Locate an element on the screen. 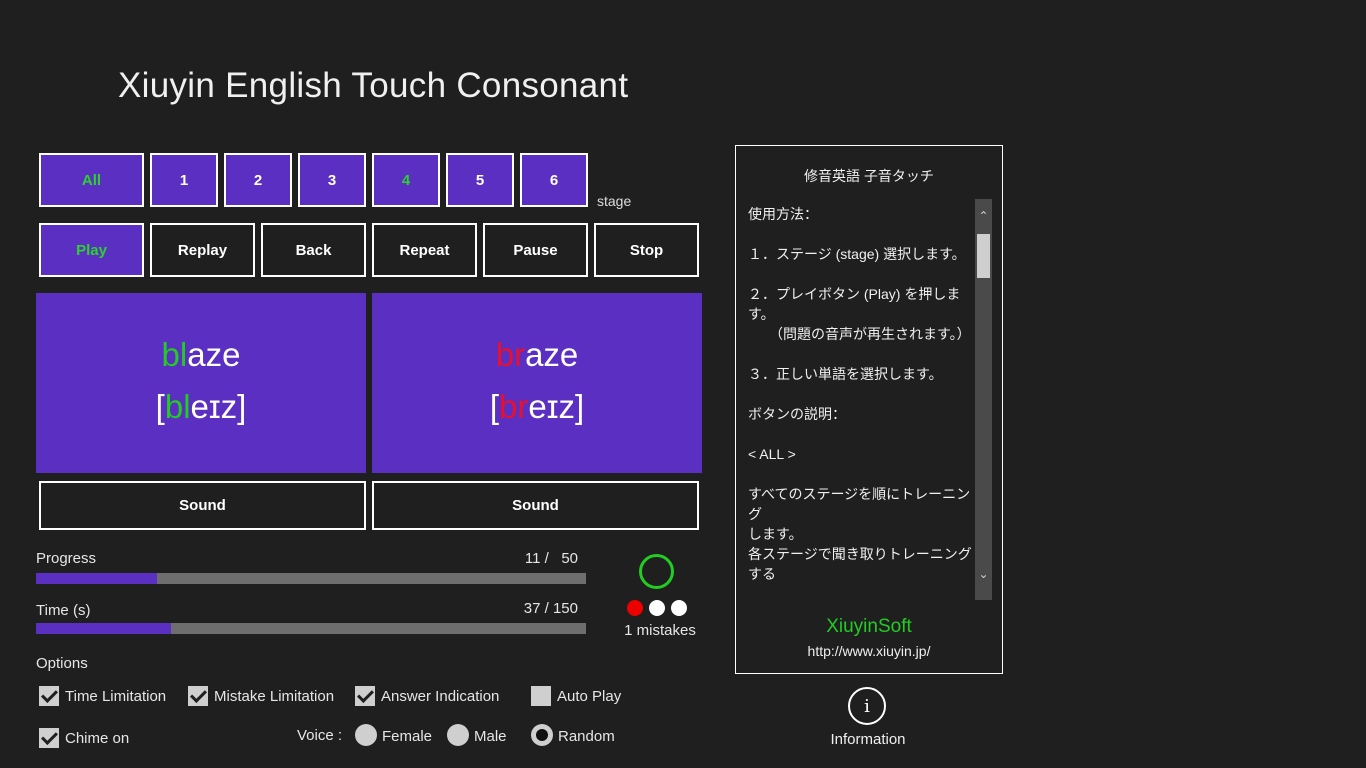  usage-line: ３．正しい単語を選択します。 is located at coordinates (845, 374).